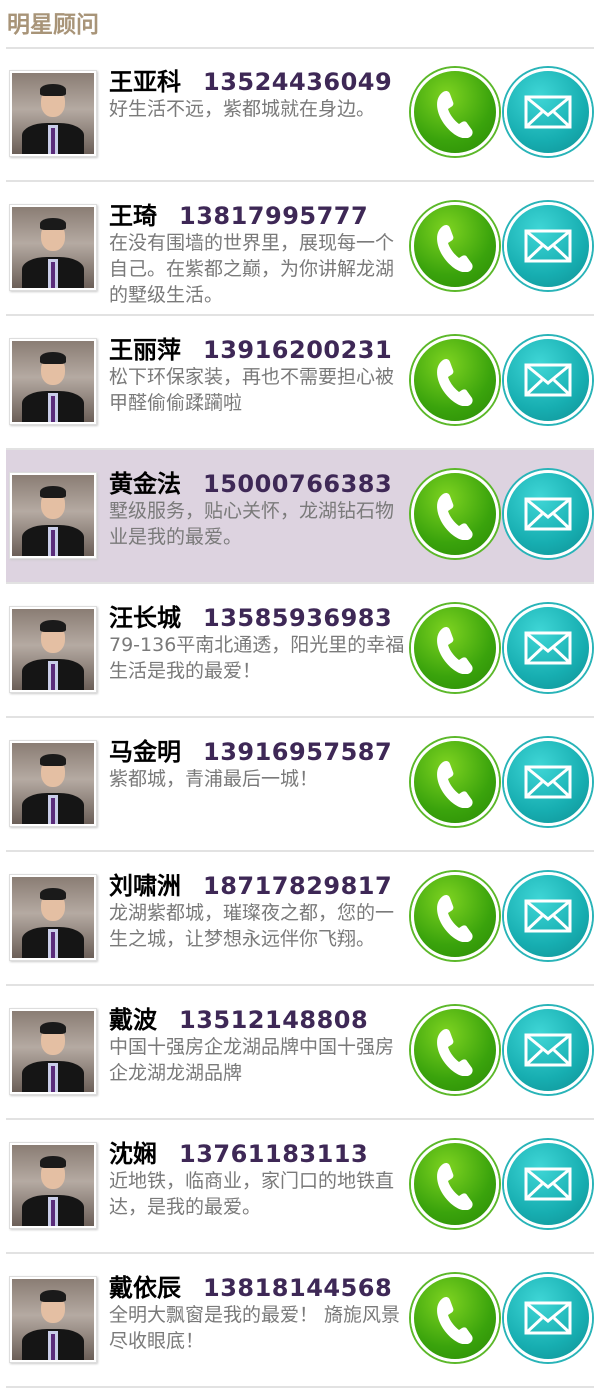  What do you see at coordinates (145, 752) in the screenshot?
I see `advisor-name: 马金明` at bounding box center [145, 752].